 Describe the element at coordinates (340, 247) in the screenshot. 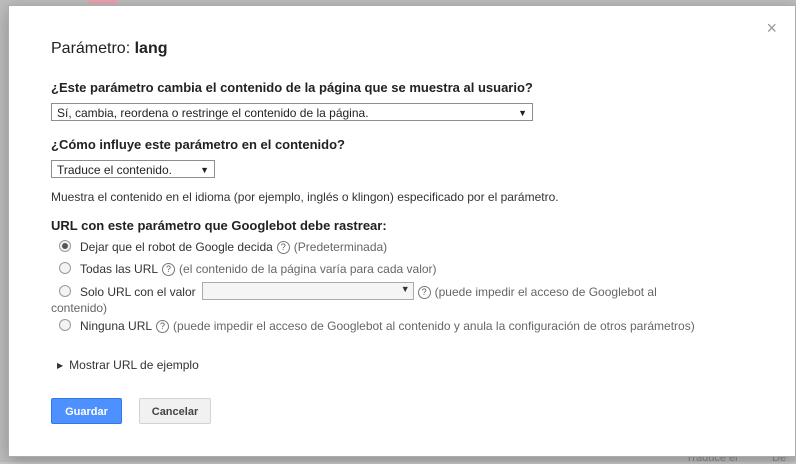

I see `option-note: (Predeterminada)` at that location.